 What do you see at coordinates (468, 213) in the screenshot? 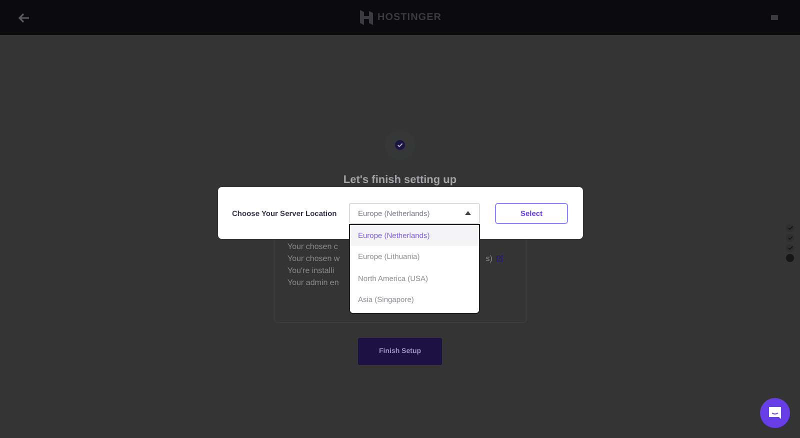
I see `caret-icon` at bounding box center [468, 213].